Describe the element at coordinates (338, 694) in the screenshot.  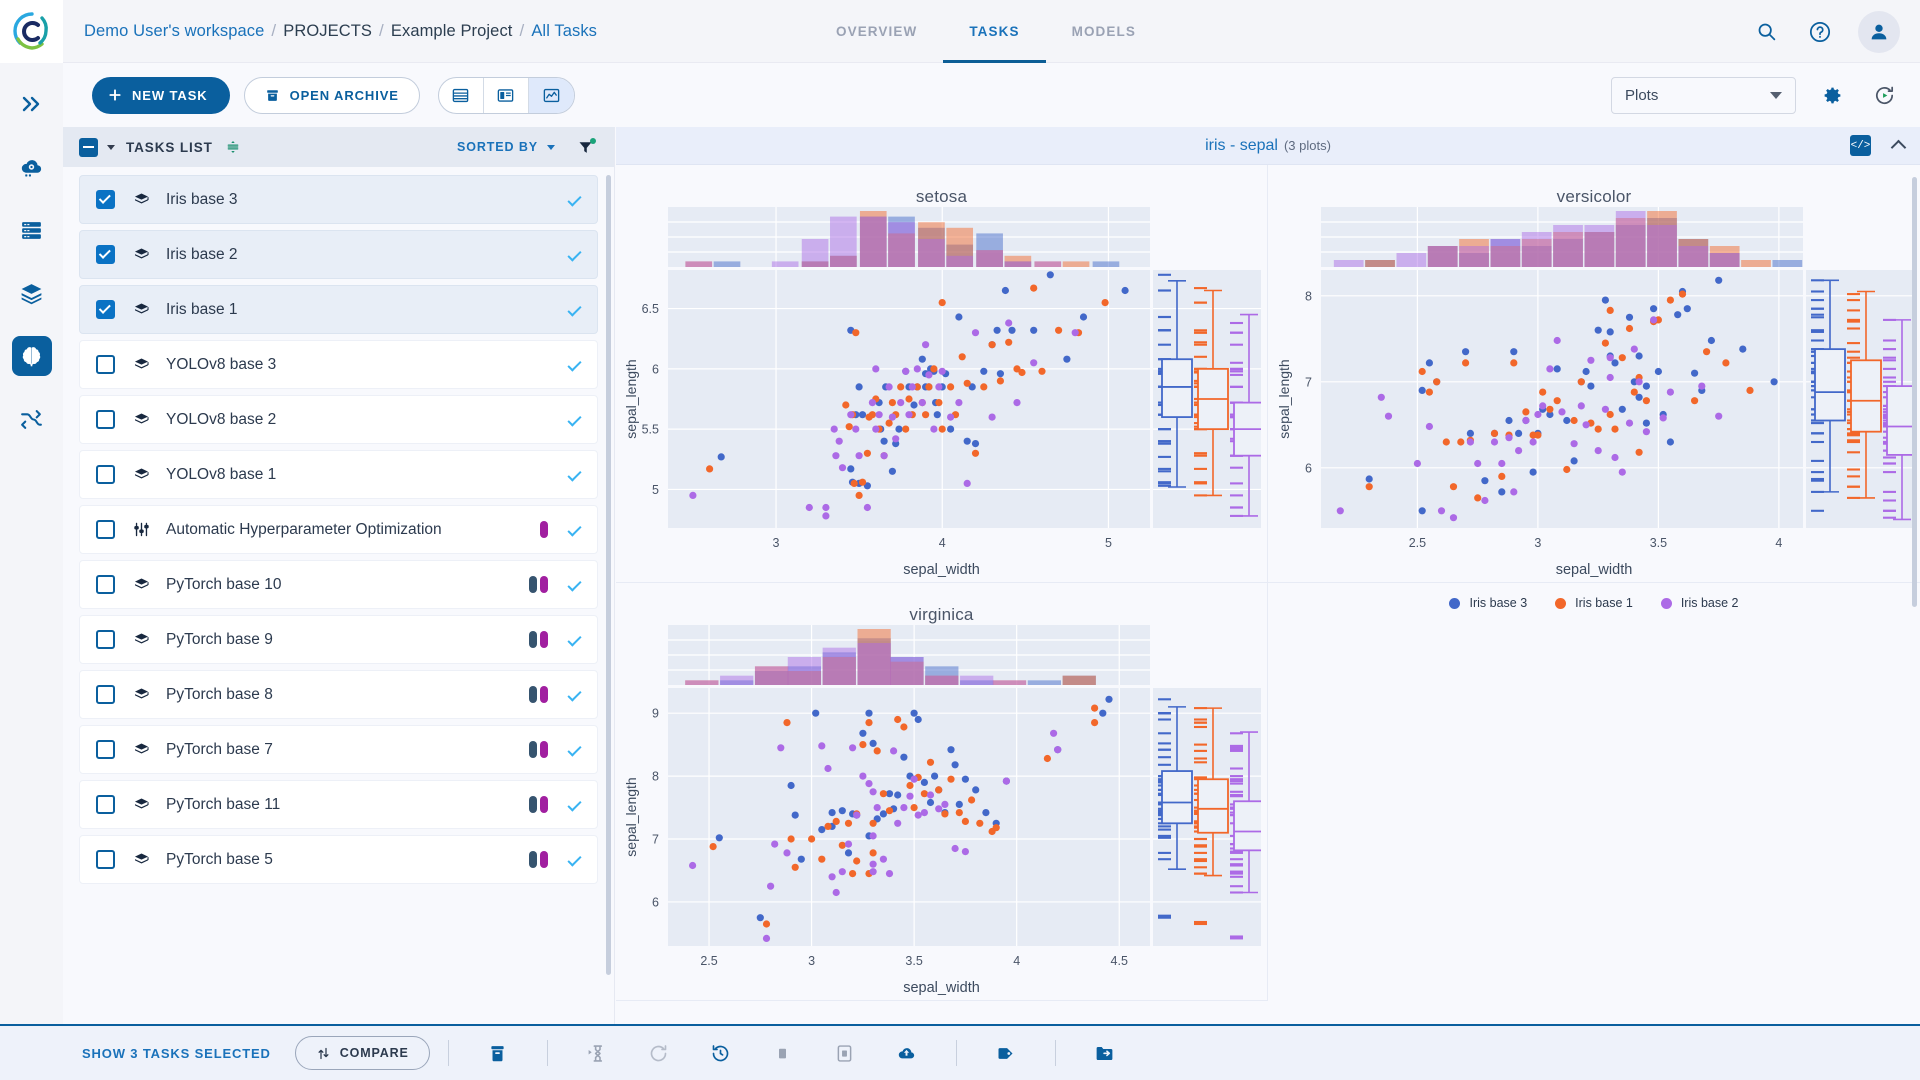
I see `task-row: PyTorch base 8` at that location.